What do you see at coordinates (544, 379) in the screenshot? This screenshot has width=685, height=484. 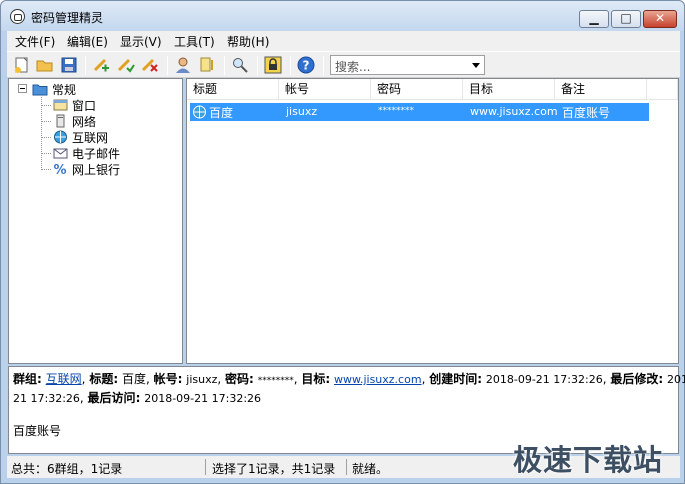 I see `created-value: 2018-09-21 17:32:26` at bounding box center [544, 379].